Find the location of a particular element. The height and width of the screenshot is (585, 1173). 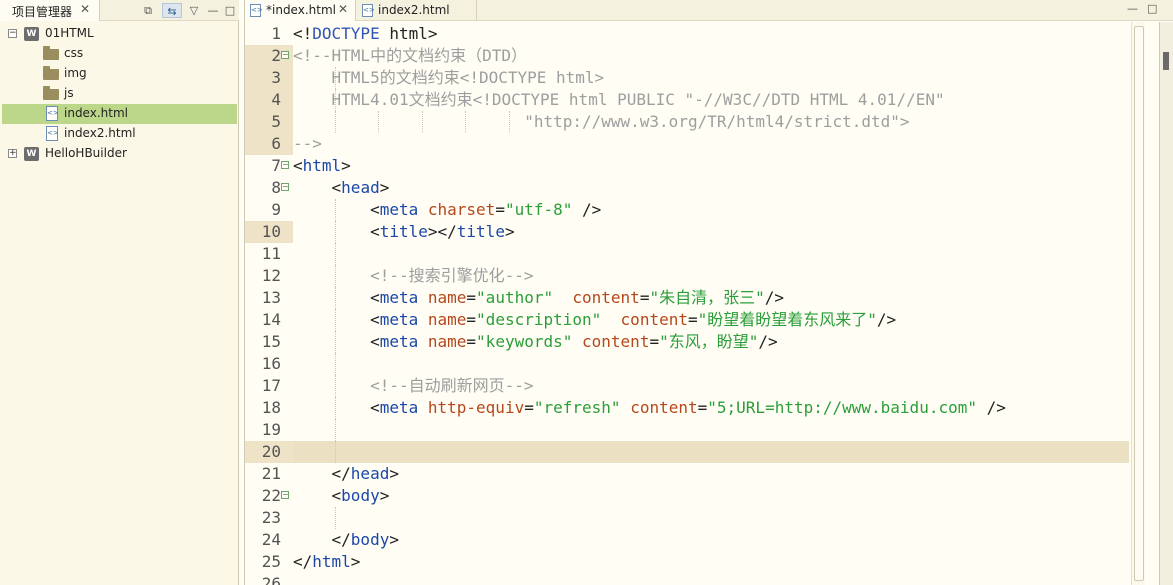

tree-item-index-html: <> index.html is located at coordinates (119, 114).